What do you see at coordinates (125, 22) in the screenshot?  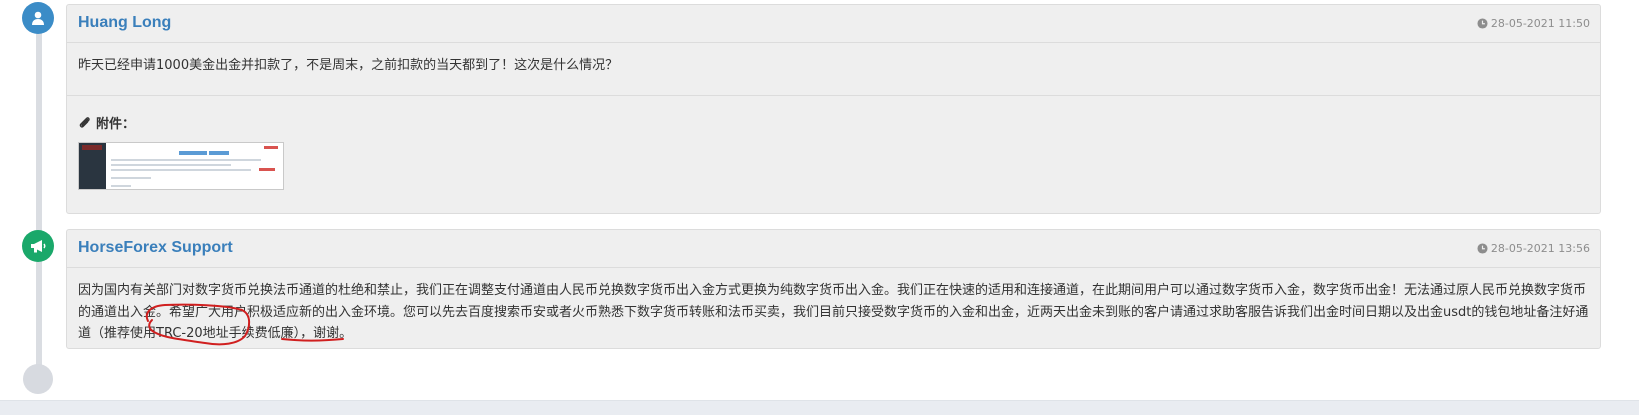 I see `author-name: Huang Long` at bounding box center [125, 22].